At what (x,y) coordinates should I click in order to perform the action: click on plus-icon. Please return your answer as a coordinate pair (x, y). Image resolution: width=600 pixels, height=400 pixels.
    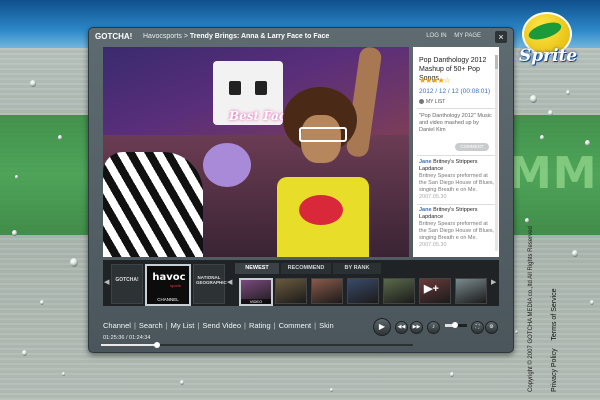
    Looking at the image, I should click on (421, 102).